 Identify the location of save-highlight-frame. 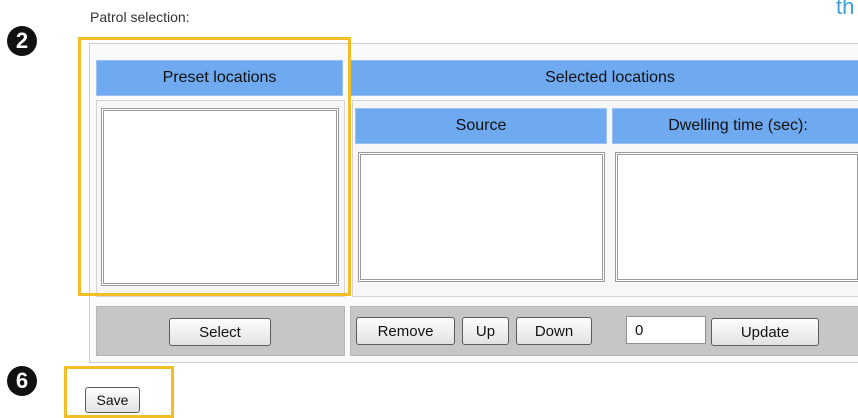
(119, 392).